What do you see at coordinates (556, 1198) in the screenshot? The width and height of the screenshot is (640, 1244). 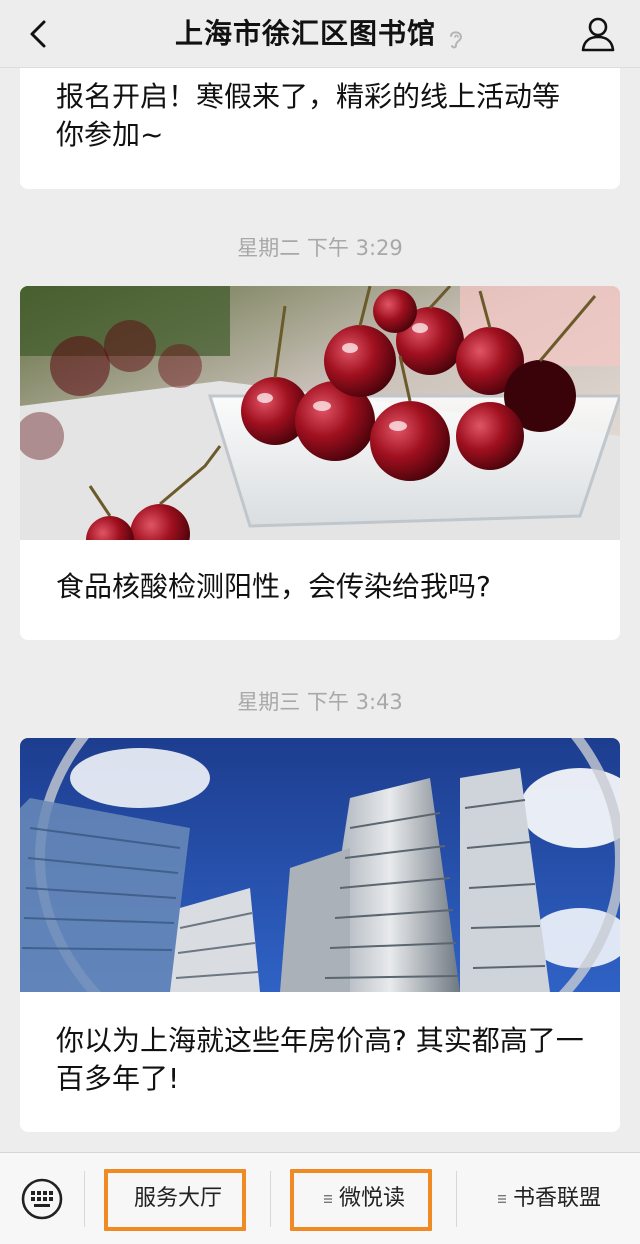 I see `menu-item-label: 书香联盟` at bounding box center [556, 1198].